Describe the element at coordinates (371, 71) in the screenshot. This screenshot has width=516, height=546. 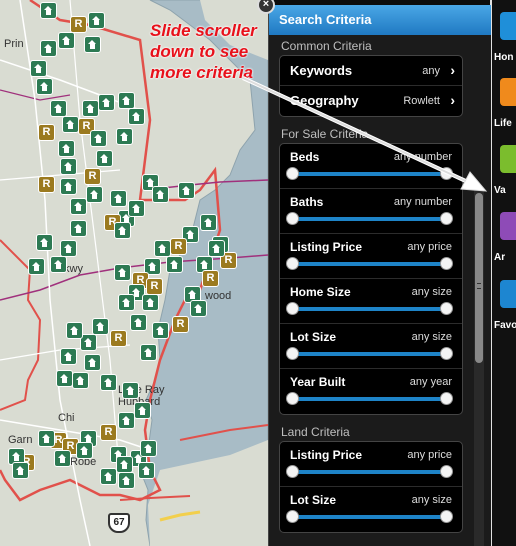
I see `criteria-row-keywords: Keywords any ›` at that location.